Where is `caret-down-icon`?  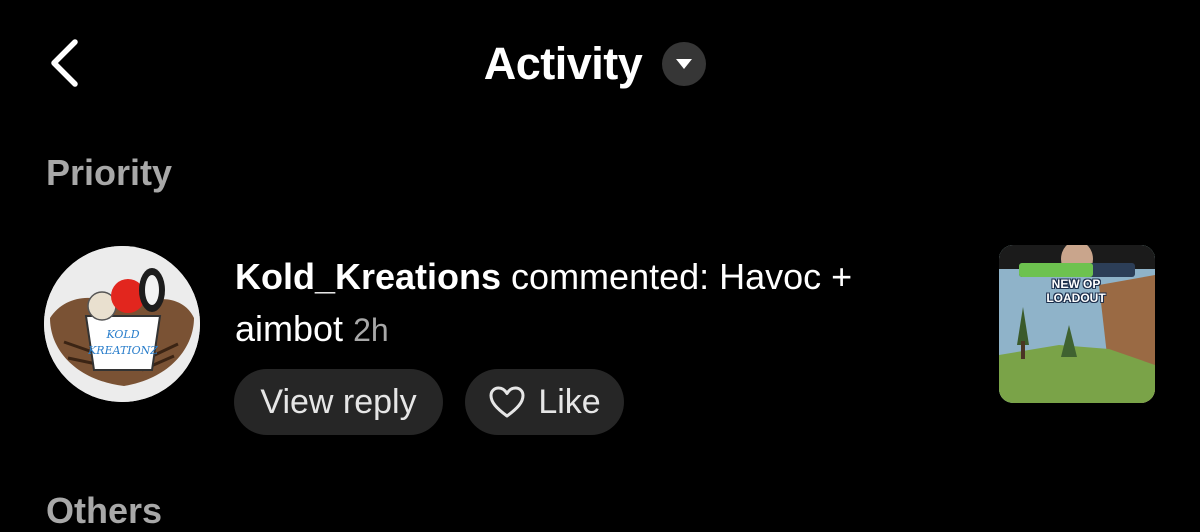 caret-down-icon is located at coordinates (684, 64).